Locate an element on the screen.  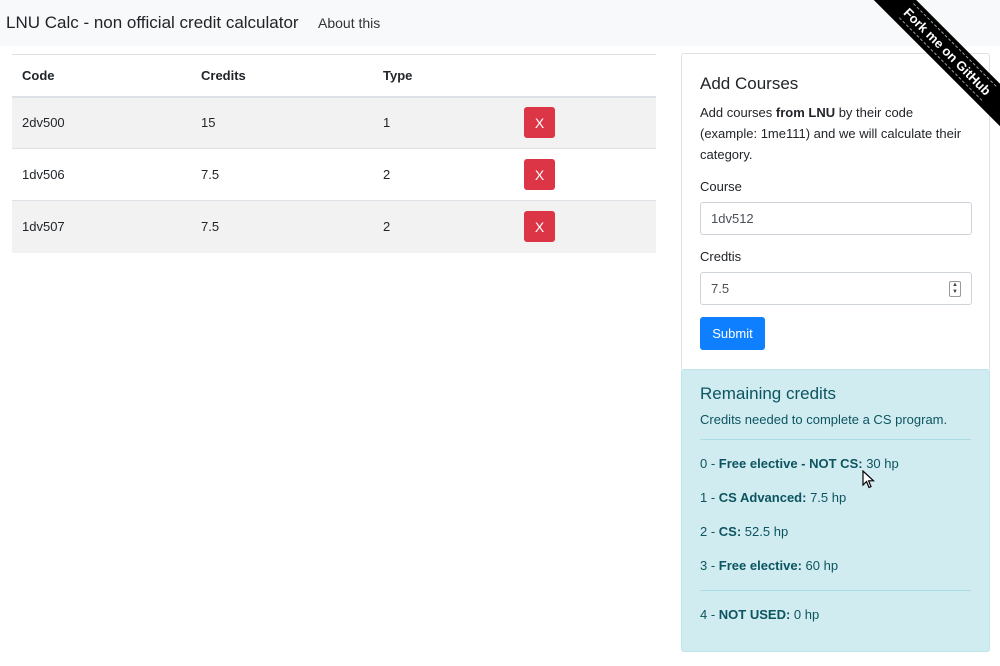
category-name: Free elective - NOT CS: is located at coordinates (790, 463).